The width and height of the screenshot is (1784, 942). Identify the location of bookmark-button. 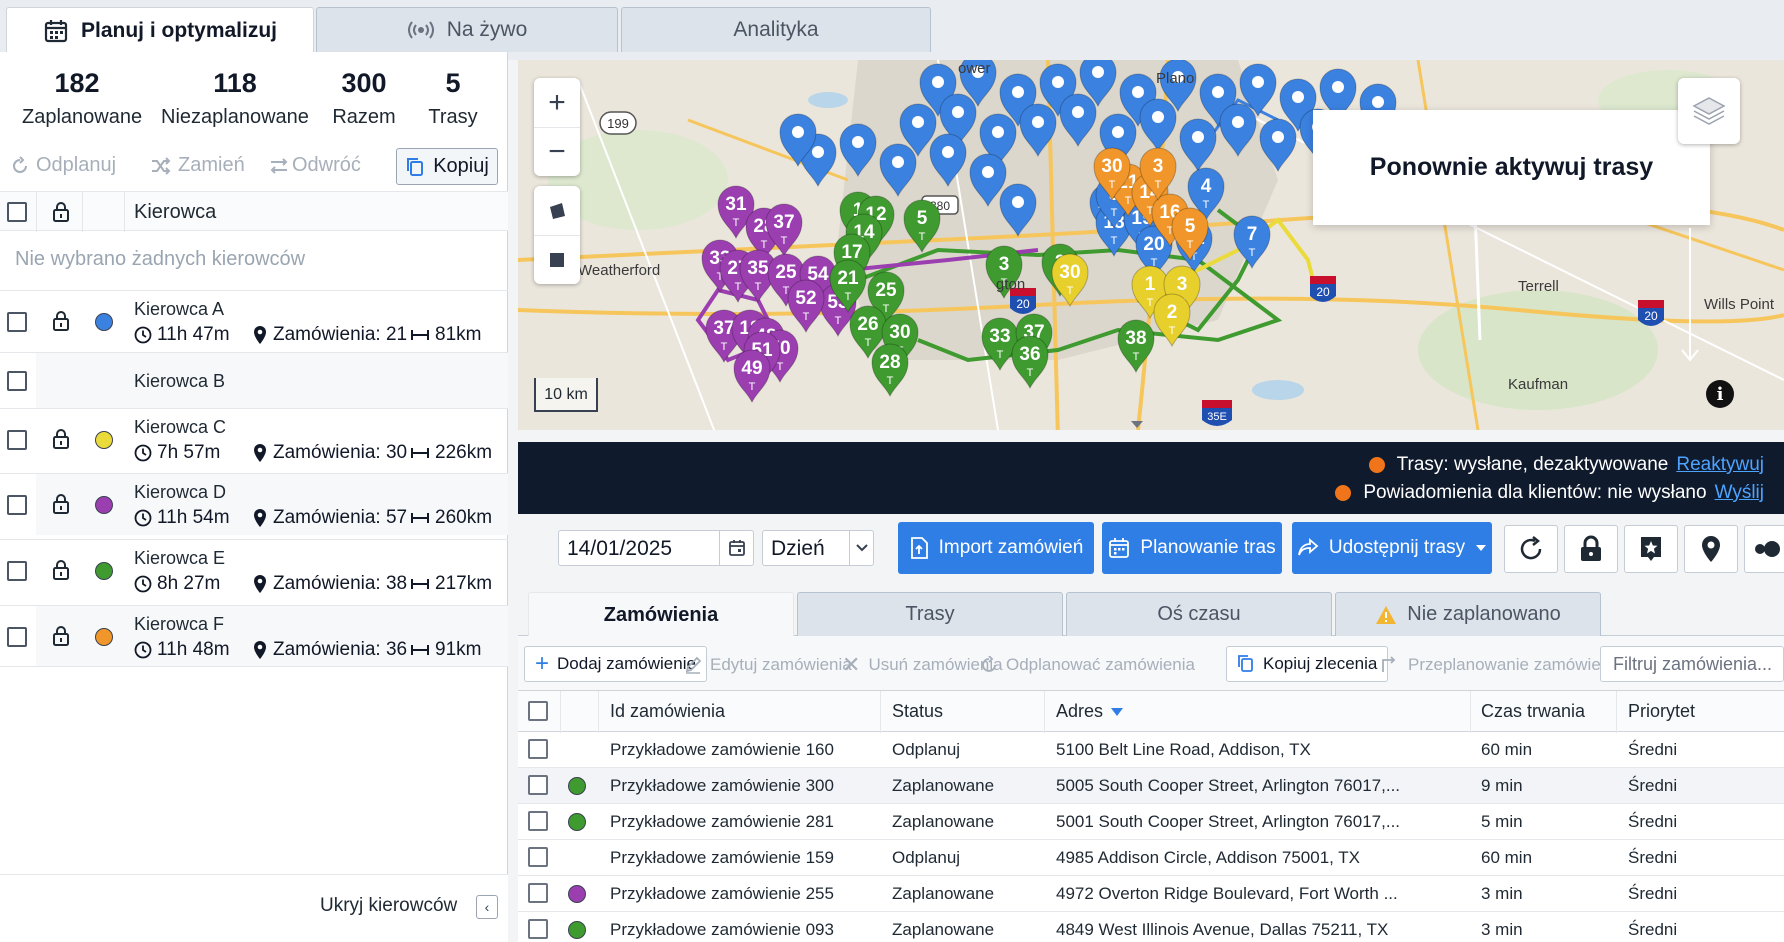
(1651, 549).